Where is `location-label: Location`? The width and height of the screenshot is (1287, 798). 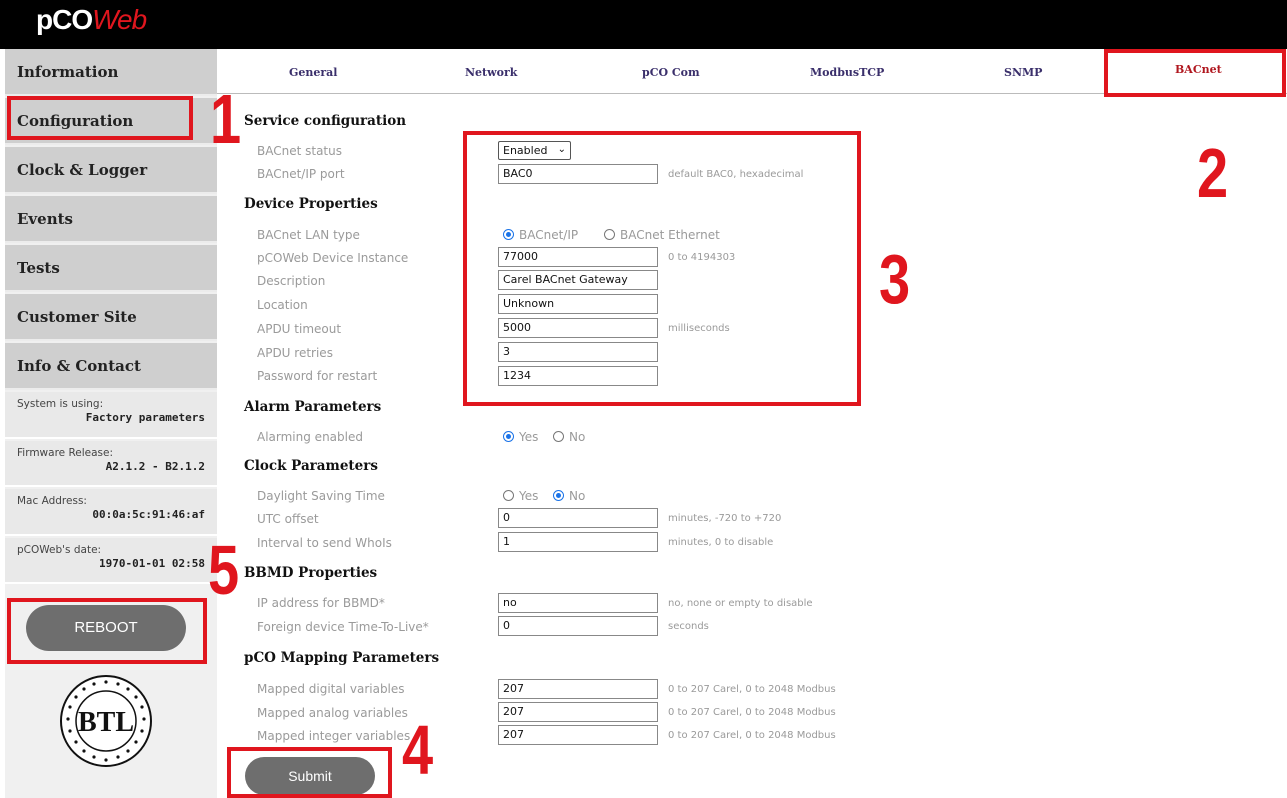 location-label: Location is located at coordinates (282, 305).